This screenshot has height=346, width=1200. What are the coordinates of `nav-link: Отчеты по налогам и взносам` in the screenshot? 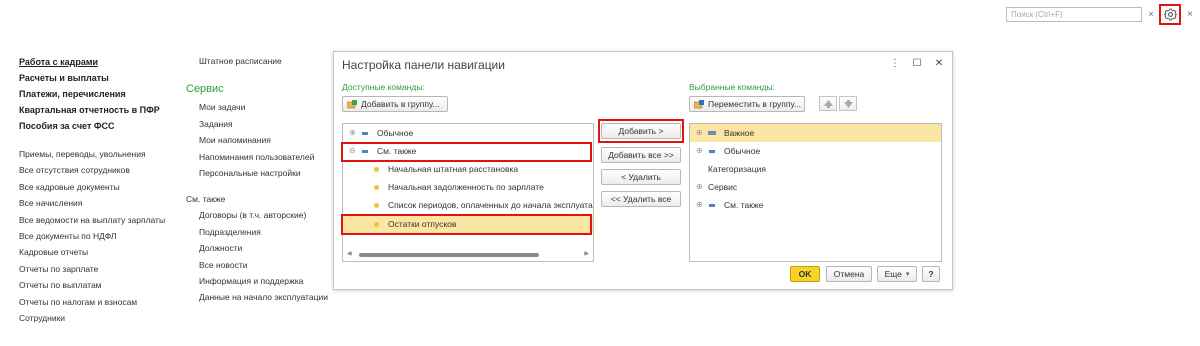 It's located at (104, 302).